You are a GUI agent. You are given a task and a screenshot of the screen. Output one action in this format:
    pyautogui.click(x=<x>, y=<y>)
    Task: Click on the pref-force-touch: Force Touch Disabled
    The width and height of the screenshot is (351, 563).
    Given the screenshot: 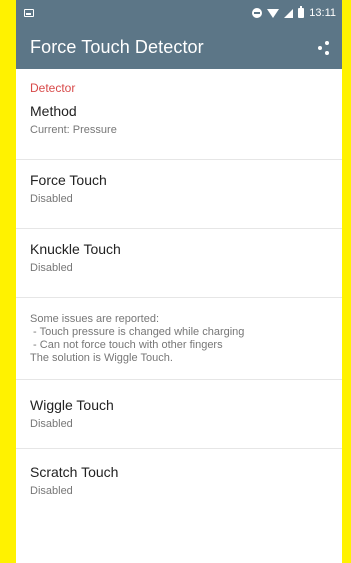 What is the action you would take?
    pyautogui.click(x=179, y=194)
    